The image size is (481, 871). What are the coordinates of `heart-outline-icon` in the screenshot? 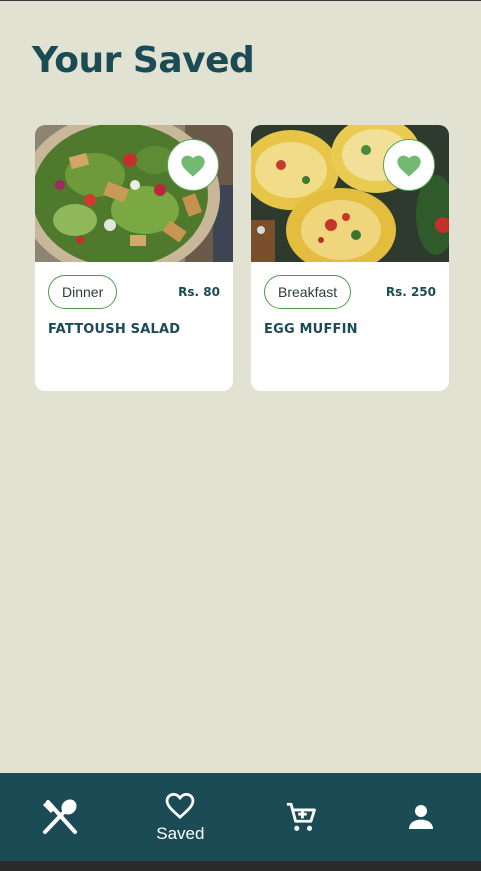 It's located at (180, 806).